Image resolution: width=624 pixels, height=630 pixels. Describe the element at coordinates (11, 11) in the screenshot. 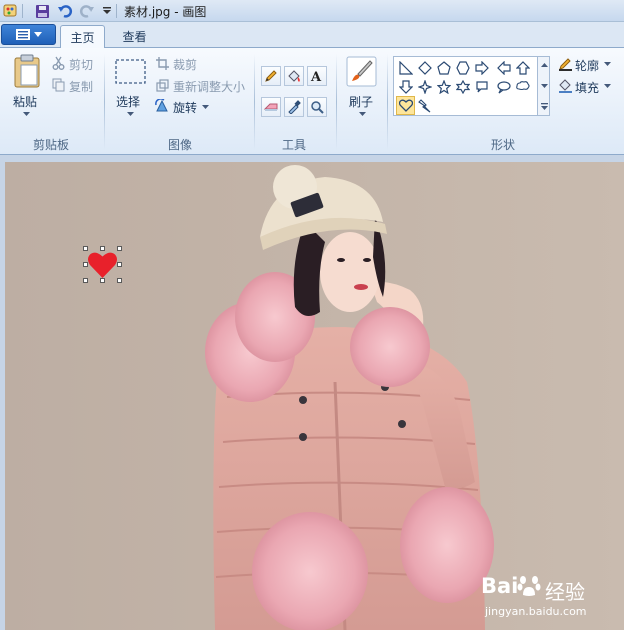

I see `paint-app-icon` at that location.